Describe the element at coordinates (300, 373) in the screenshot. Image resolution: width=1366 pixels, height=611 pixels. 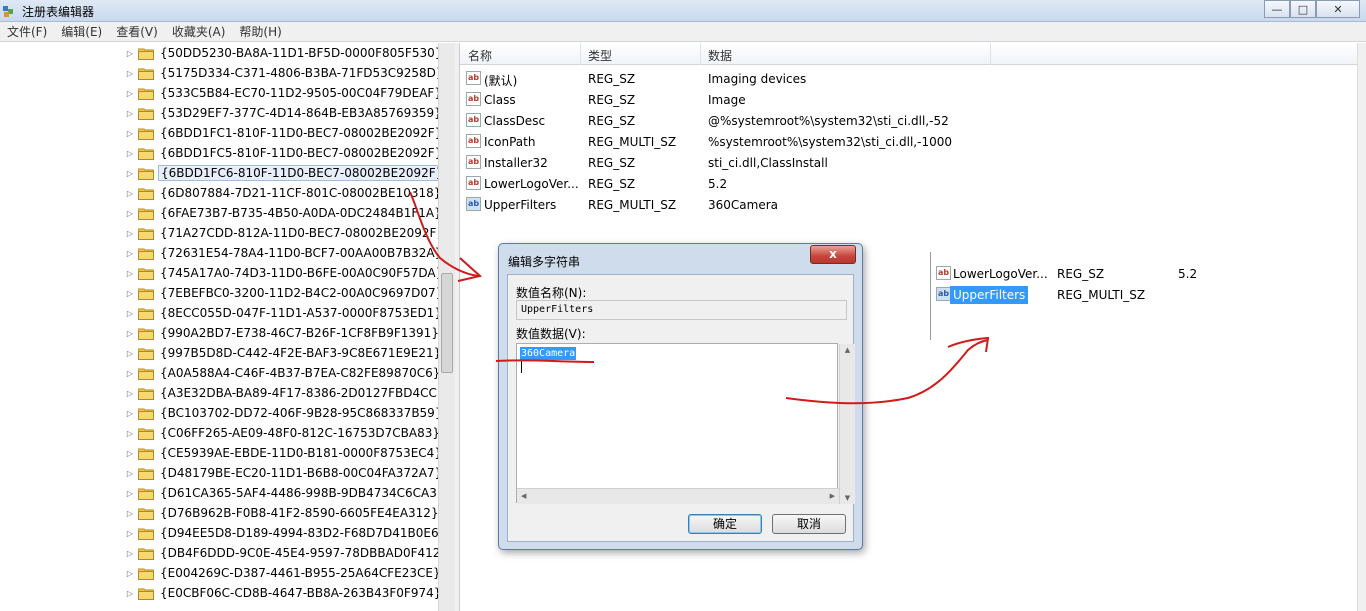
I see `tree-item-label: {A0A588A4-C46F-4B37-B7EA-C82FE89870C6}` at that location.